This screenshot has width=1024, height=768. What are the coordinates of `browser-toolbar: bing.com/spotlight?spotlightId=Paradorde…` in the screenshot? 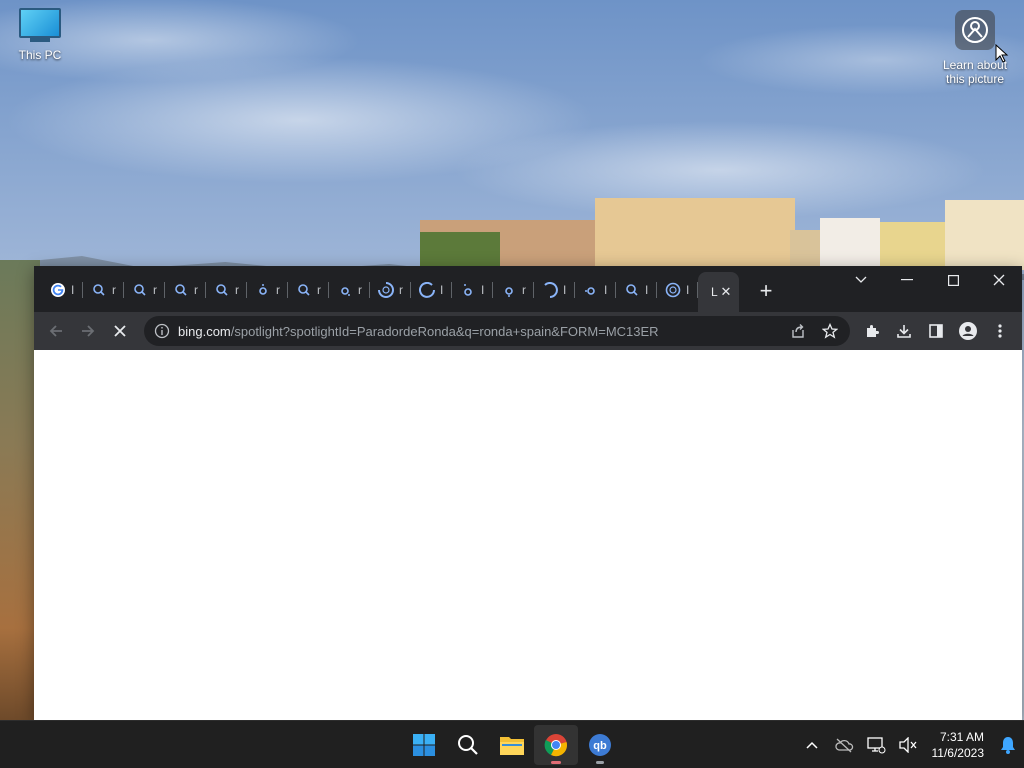 It's located at (528, 331).